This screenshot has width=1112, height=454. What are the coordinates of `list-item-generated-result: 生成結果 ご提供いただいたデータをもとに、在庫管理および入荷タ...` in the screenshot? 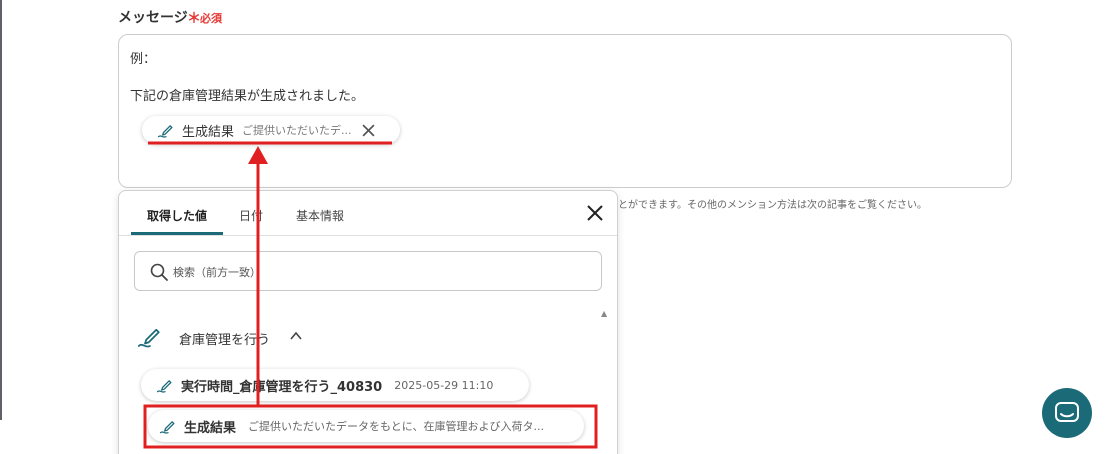 It's located at (366, 426).